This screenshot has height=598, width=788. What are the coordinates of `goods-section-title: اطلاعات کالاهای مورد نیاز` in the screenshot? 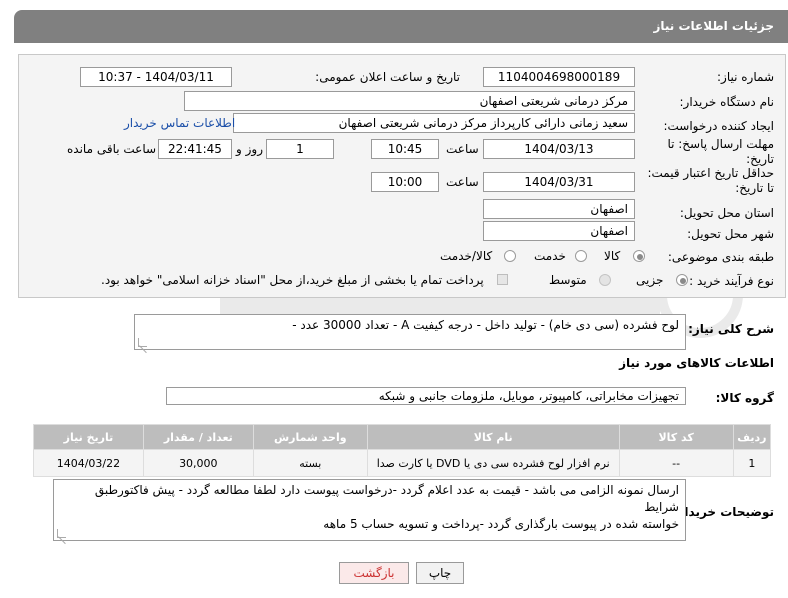 It's located at (696, 363).